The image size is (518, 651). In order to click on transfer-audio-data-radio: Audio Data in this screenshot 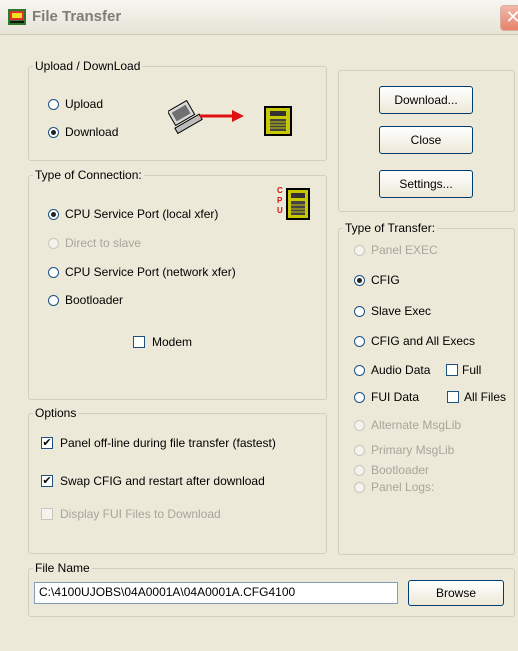, I will do `click(392, 370)`.